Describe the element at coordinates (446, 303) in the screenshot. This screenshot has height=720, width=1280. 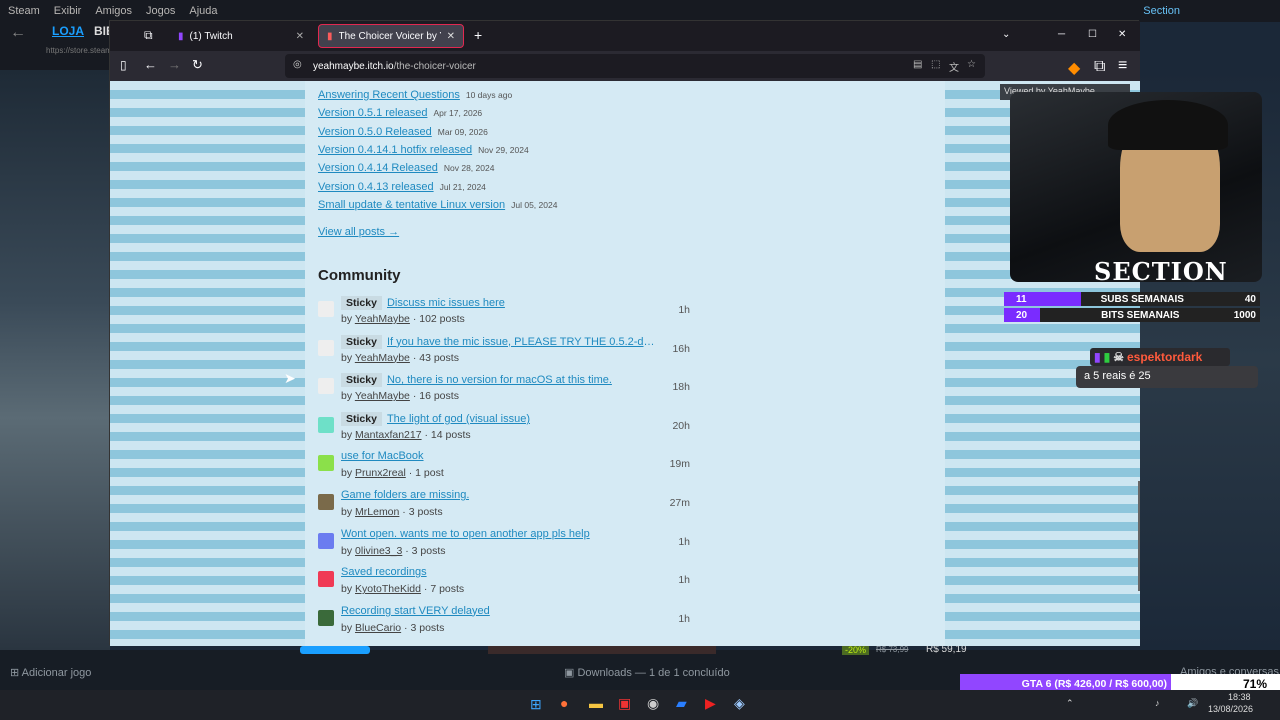
I see `topic-link: Discuss mic issues here` at that location.